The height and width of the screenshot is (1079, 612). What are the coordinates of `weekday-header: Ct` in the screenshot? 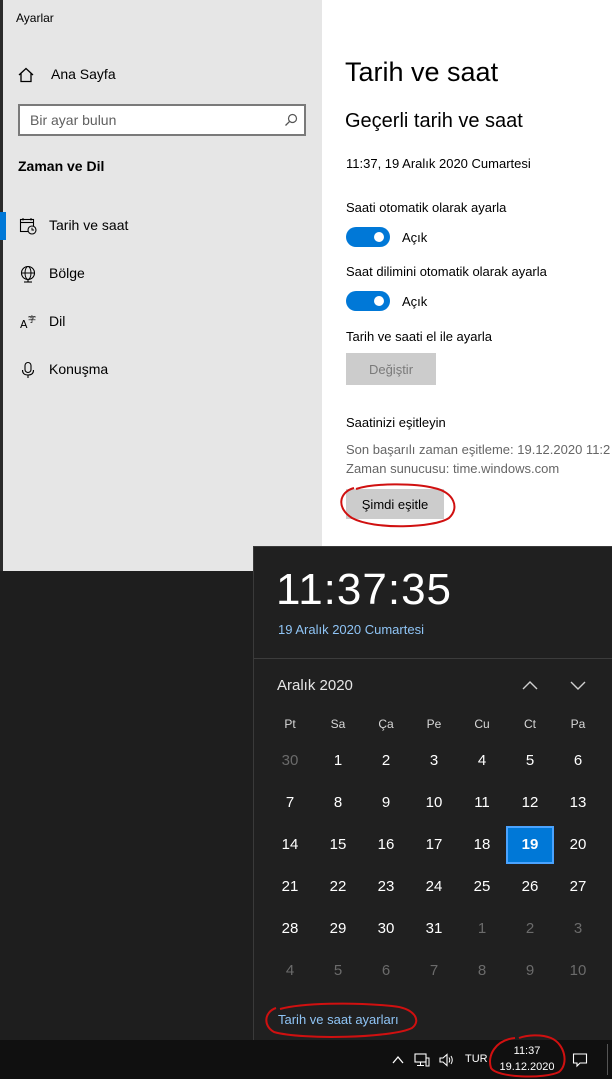 It's located at (530, 724).